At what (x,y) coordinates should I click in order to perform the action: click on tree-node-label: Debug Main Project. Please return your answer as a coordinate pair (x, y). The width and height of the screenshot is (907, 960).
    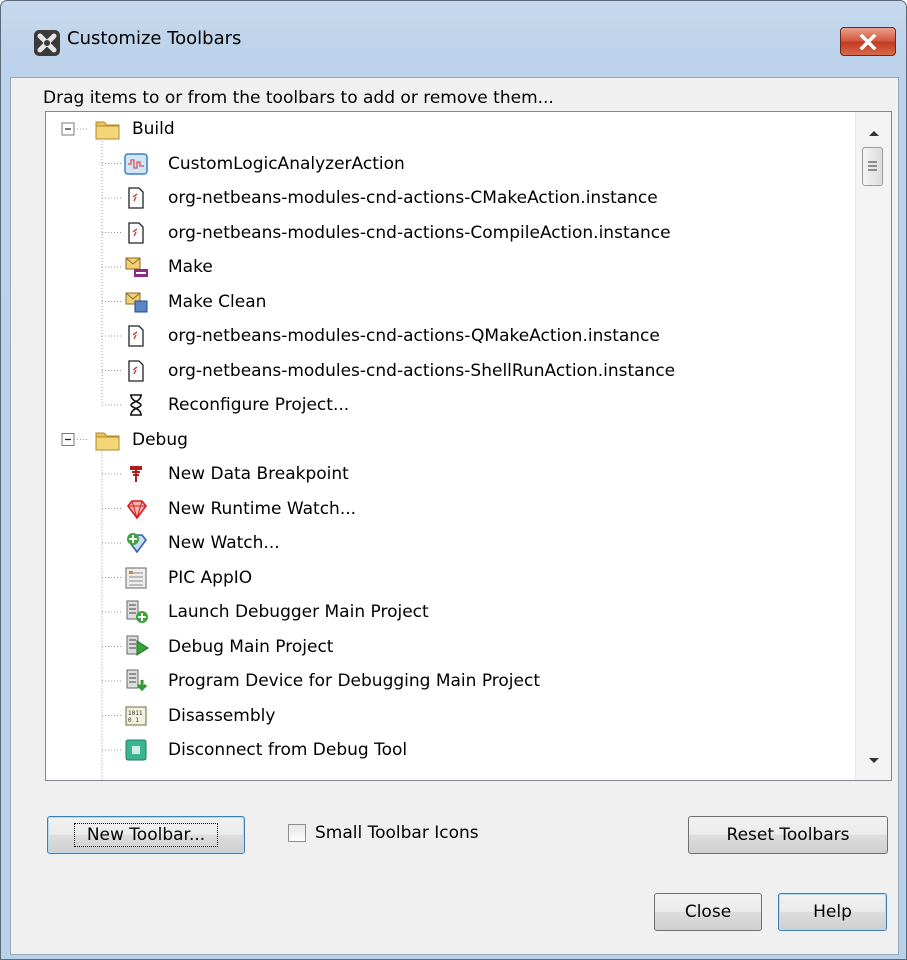
    Looking at the image, I should click on (251, 646).